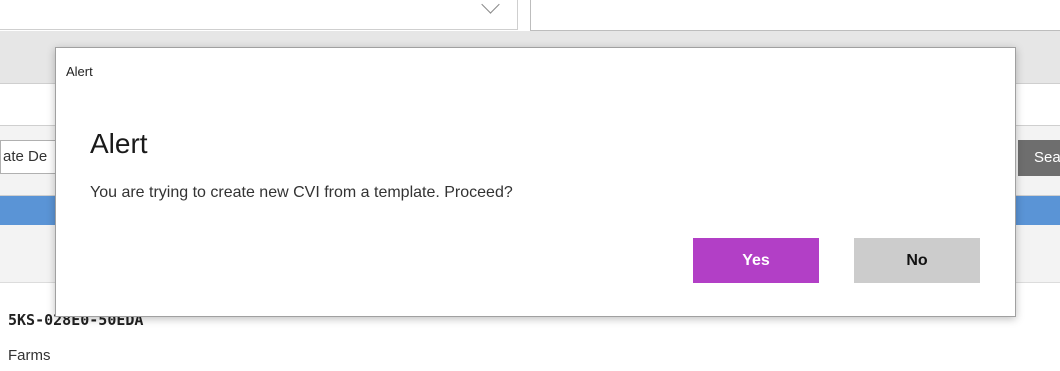 This screenshot has height=371, width=1060. I want to click on no-button: No, so click(917, 260).